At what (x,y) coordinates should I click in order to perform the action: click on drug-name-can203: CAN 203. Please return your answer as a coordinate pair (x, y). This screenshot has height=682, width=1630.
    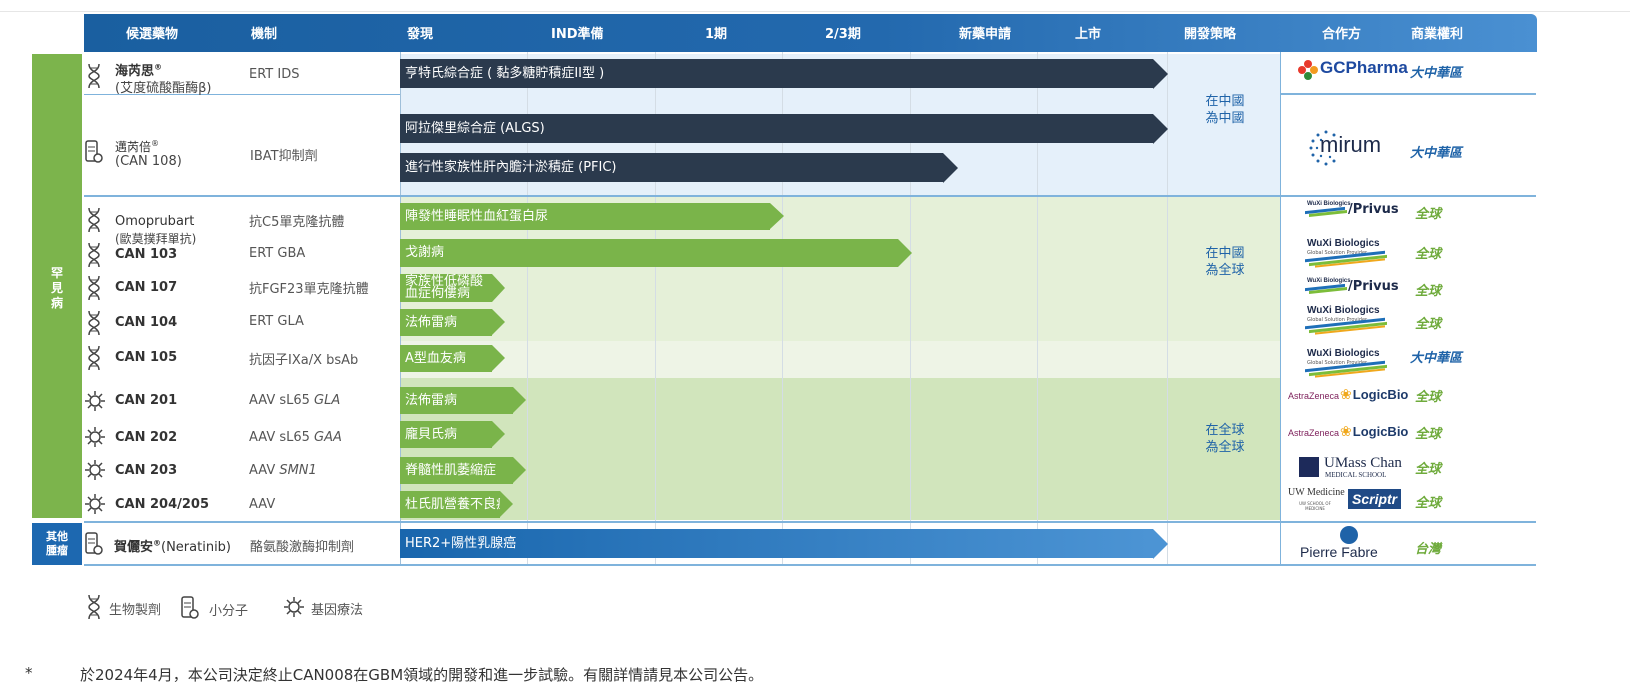
    Looking at the image, I should click on (146, 470).